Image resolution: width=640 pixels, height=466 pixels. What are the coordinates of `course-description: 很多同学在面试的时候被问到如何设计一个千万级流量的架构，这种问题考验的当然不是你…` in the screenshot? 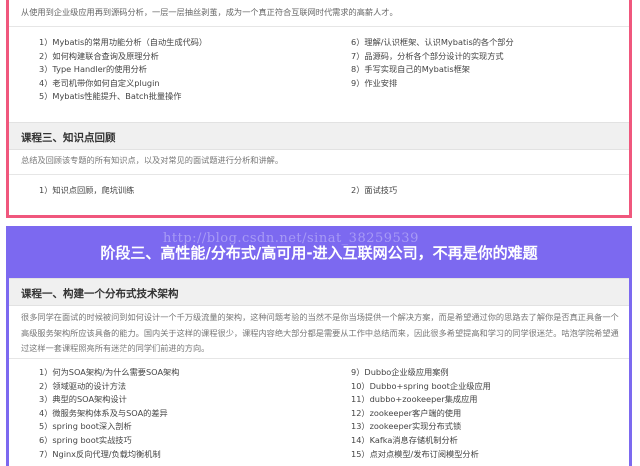 It's located at (320, 332).